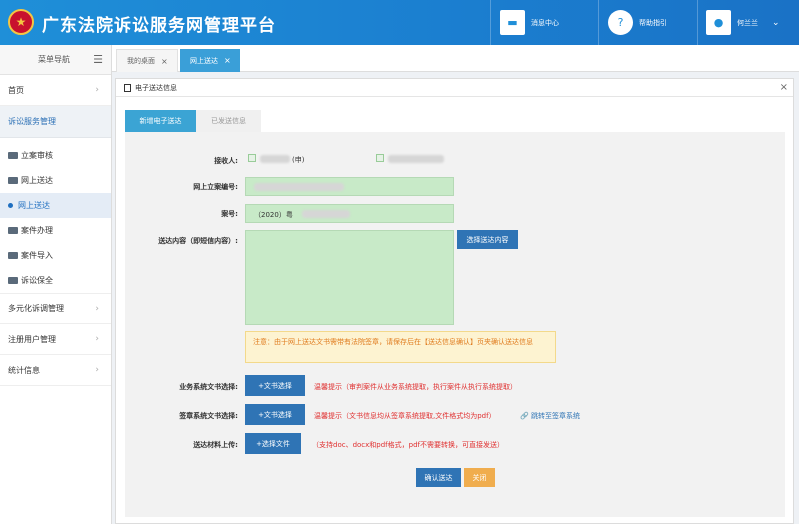 This screenshot has height=524, width=799. What do you see at coordinates (228, 121) in the screenshot?
I see `tab-sent-messages: 已发送信息` at bounding box center [228, 121].